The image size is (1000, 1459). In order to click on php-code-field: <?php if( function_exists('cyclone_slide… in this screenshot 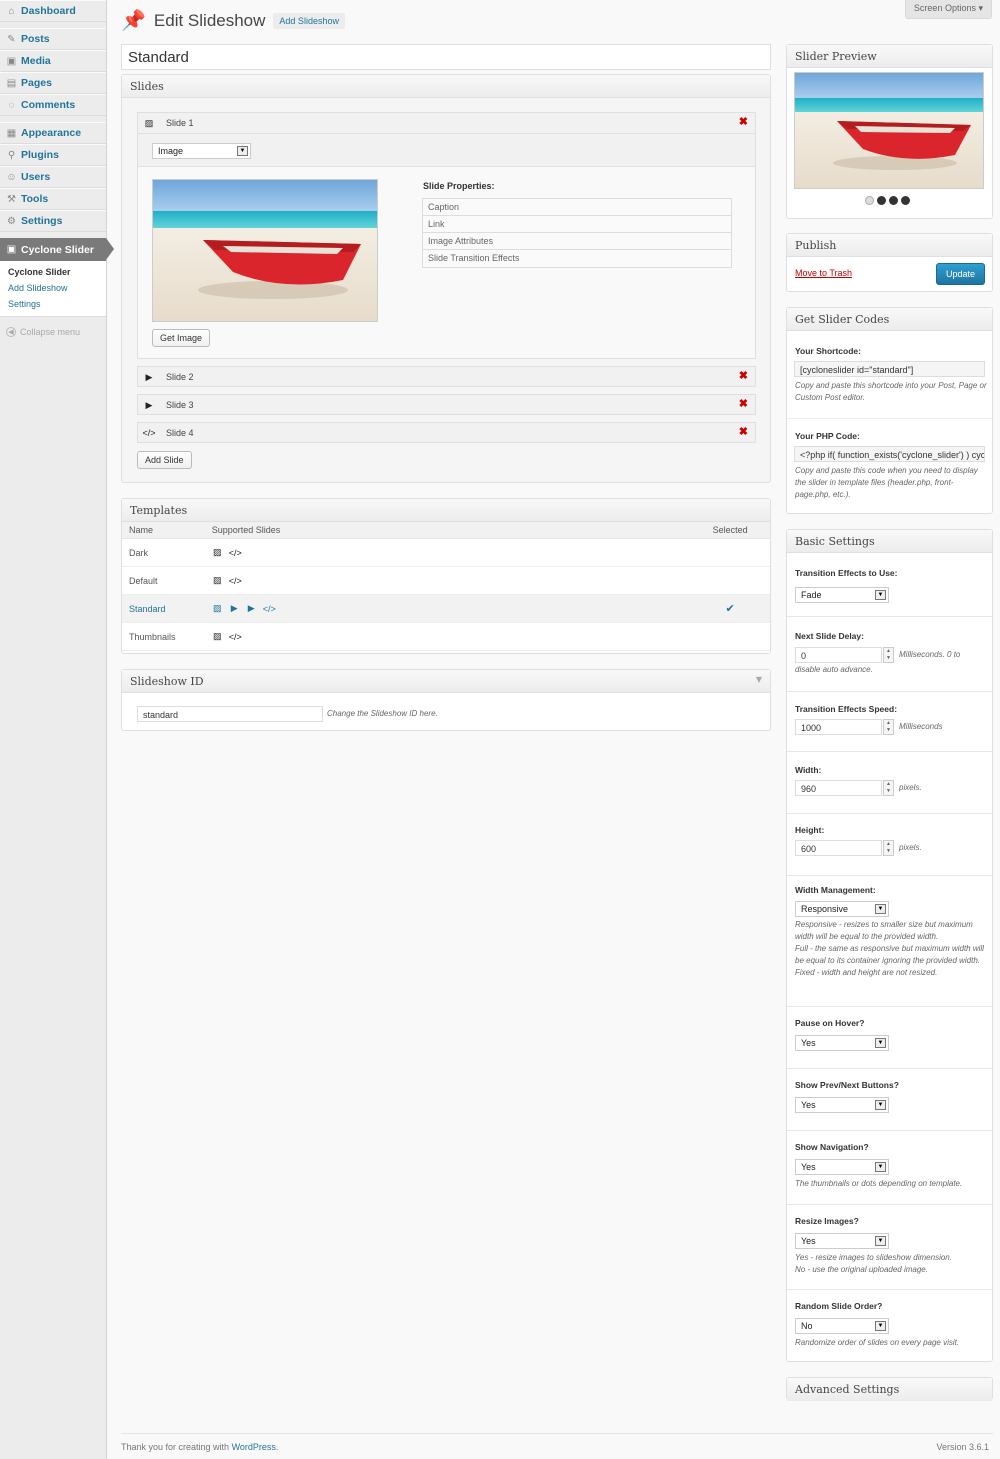, I will do `click(889, 454)`.